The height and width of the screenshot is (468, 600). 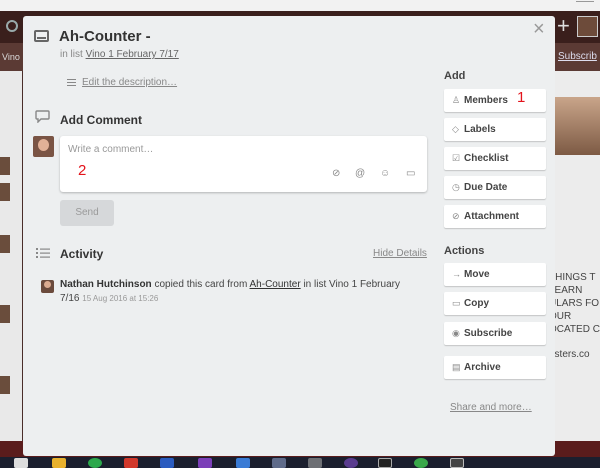 I want to click on activity-user: Nathan Hutchinson, so click(x=106, y=284).